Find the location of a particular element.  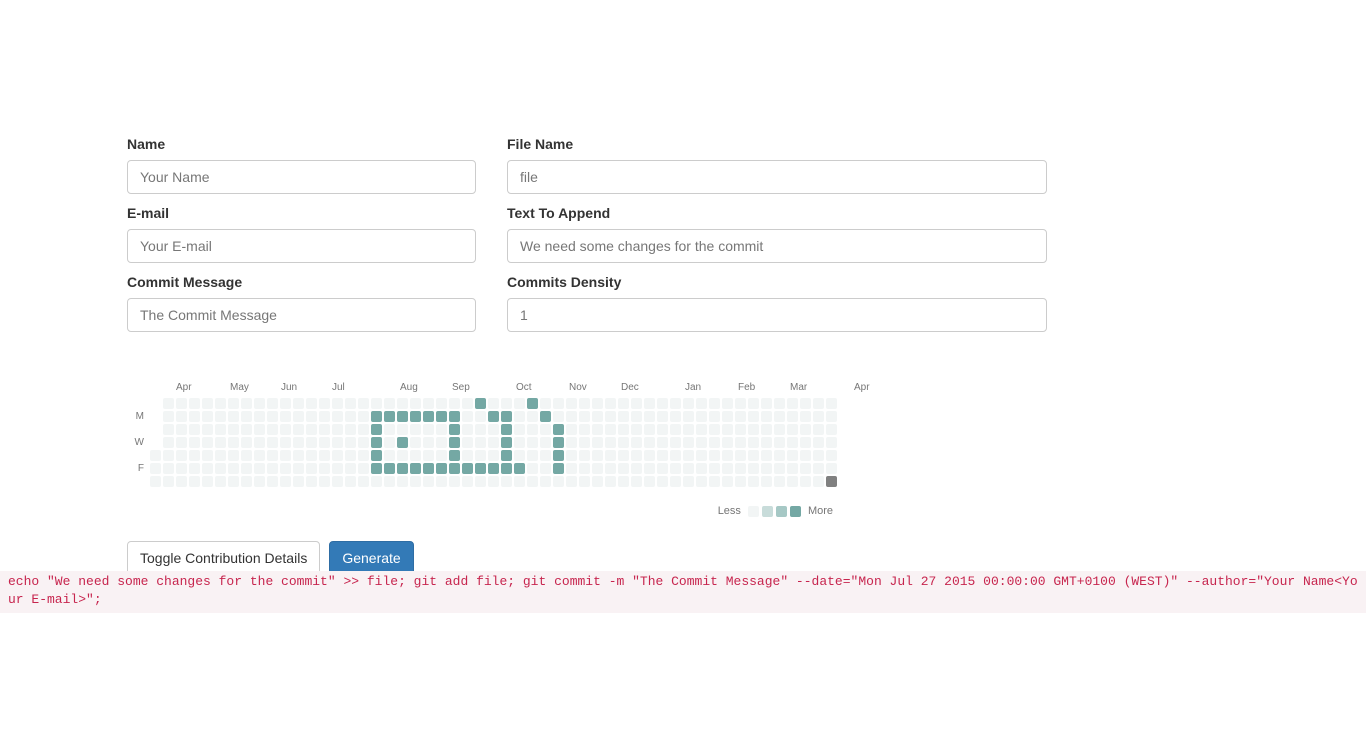

commits-density-input is located at coordinates (777, 315).